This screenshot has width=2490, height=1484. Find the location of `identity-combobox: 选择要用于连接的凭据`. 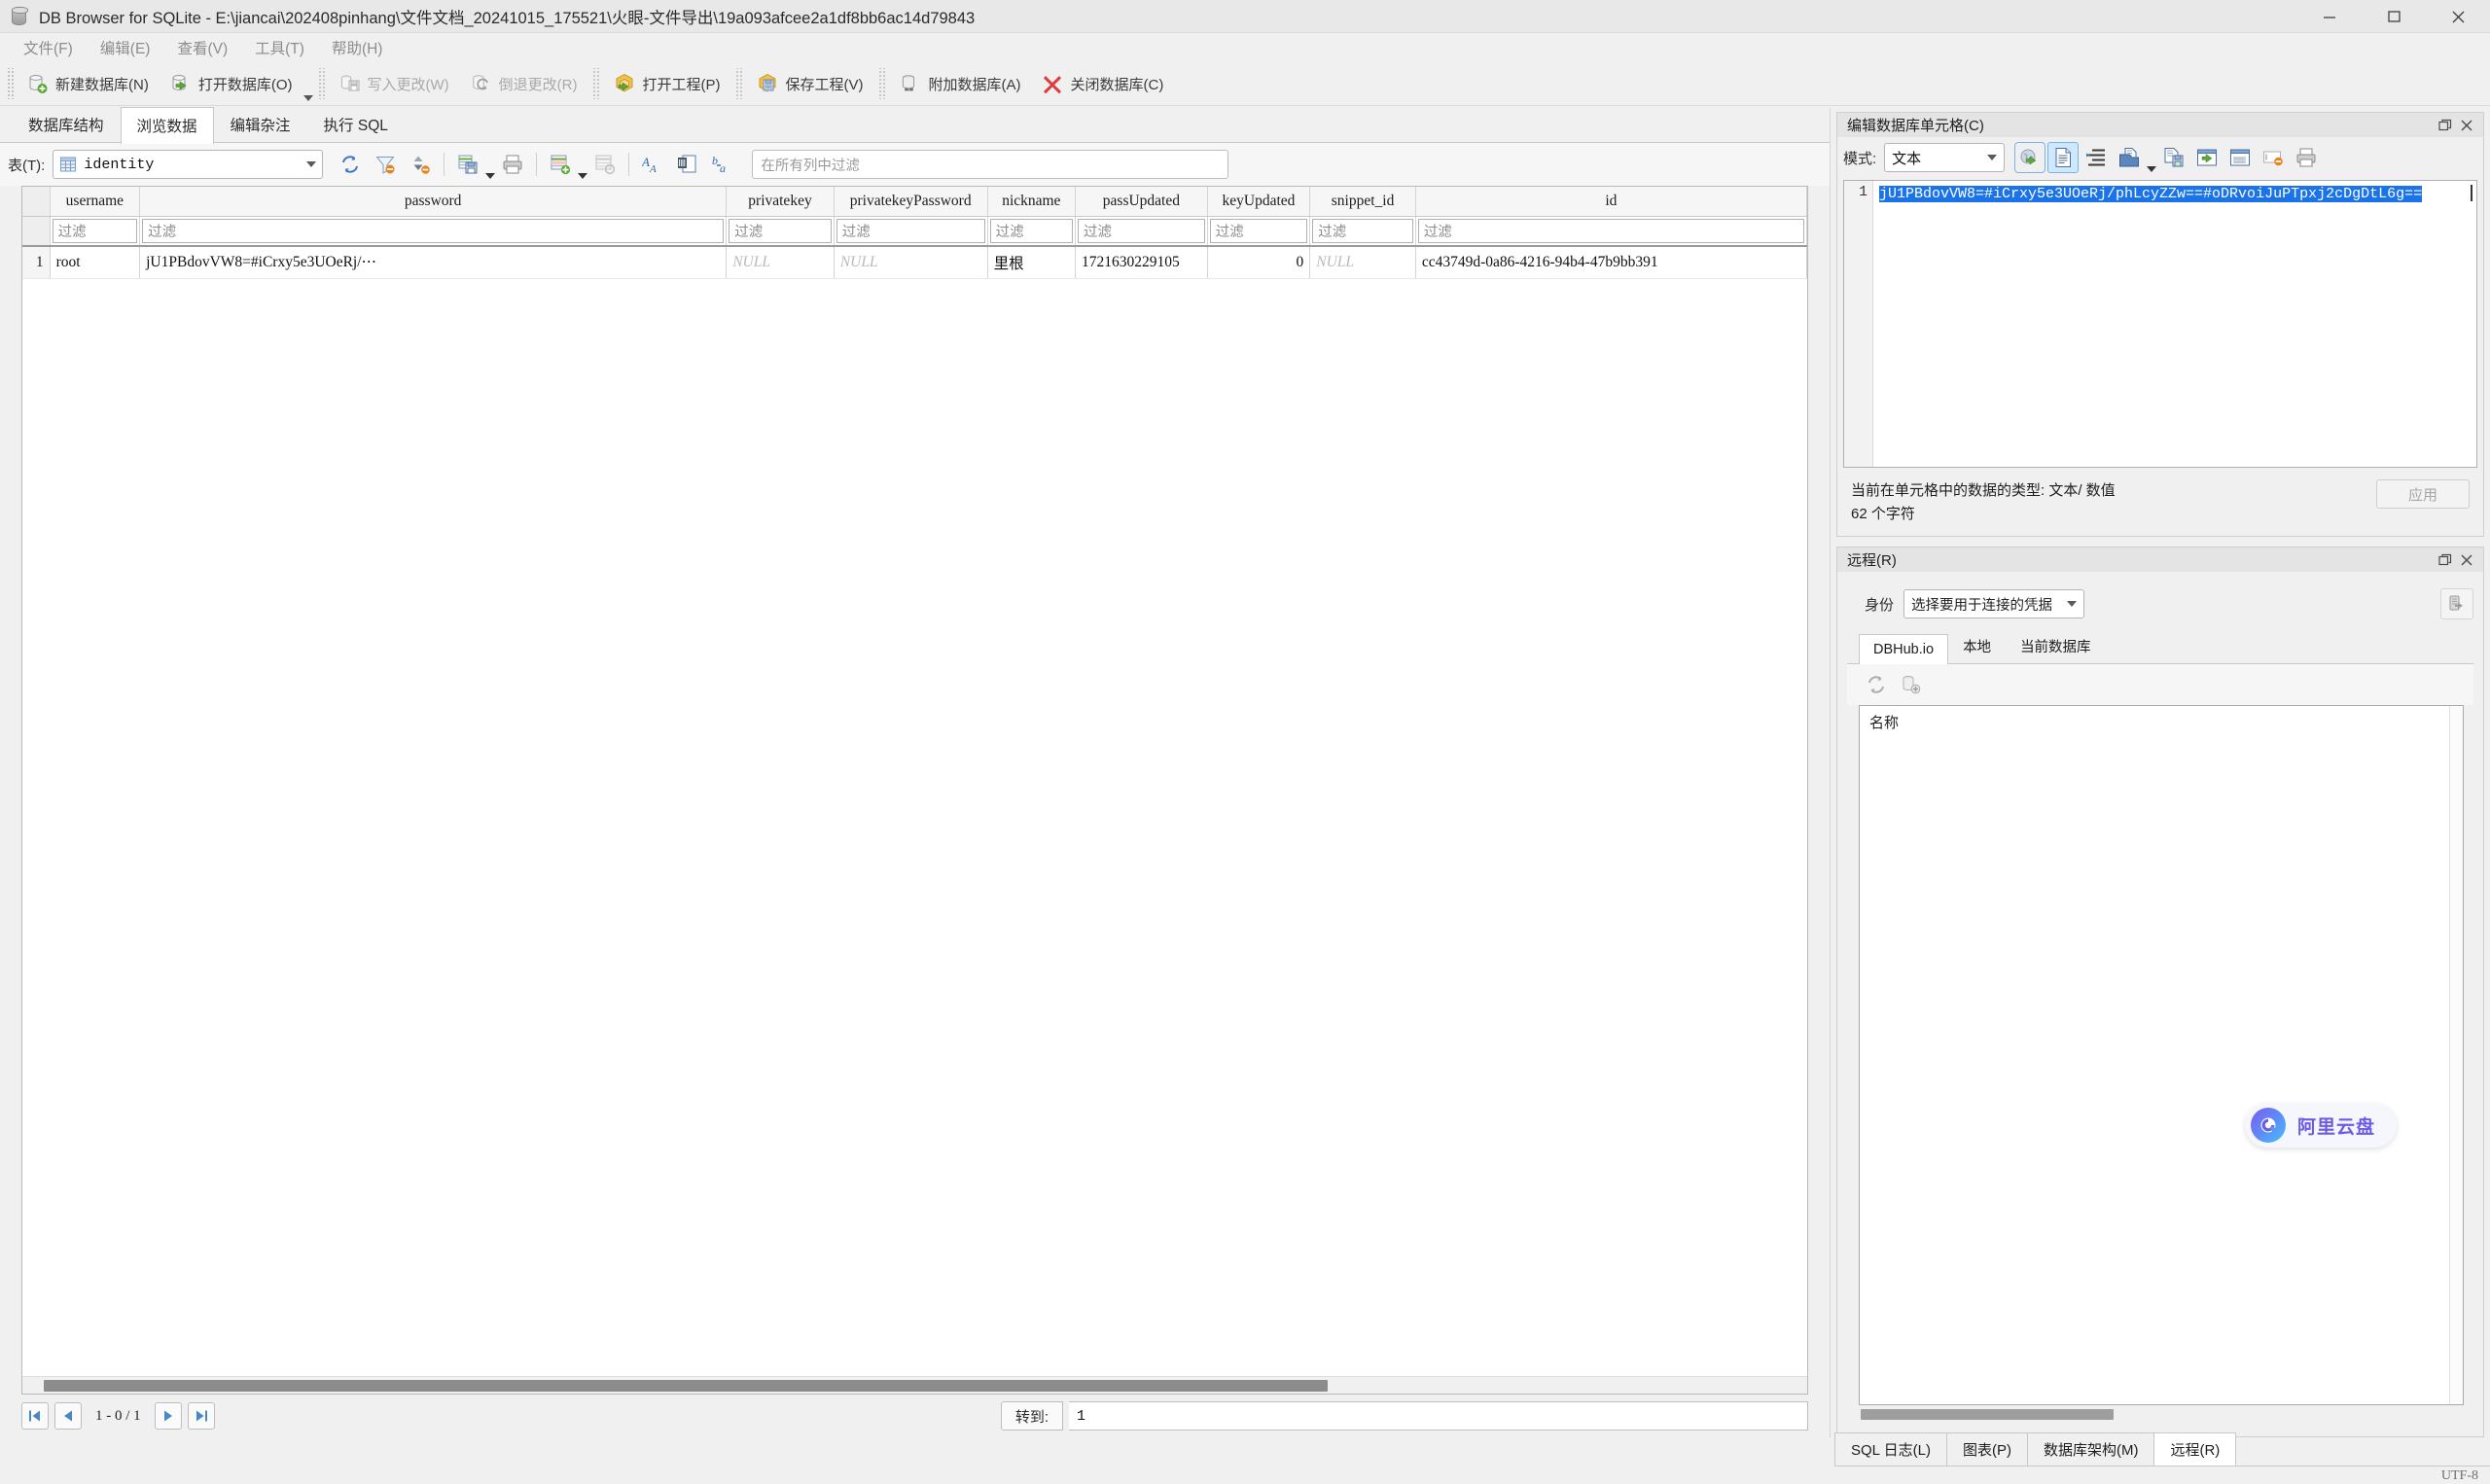

identity-combobox: 选择要用于连接的凭据 is located at coordinates (1994, 604).